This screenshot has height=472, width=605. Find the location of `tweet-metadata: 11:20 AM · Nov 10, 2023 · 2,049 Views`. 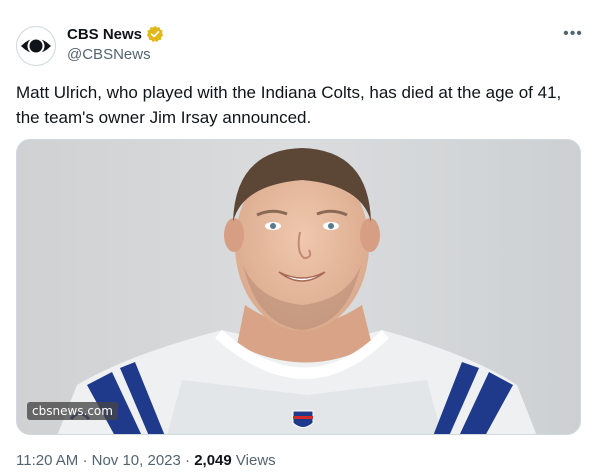

tweet-metadata: 11:20 AM · Nov 10, 2023 · 2,049 Views is located at coordinates (146, 460).